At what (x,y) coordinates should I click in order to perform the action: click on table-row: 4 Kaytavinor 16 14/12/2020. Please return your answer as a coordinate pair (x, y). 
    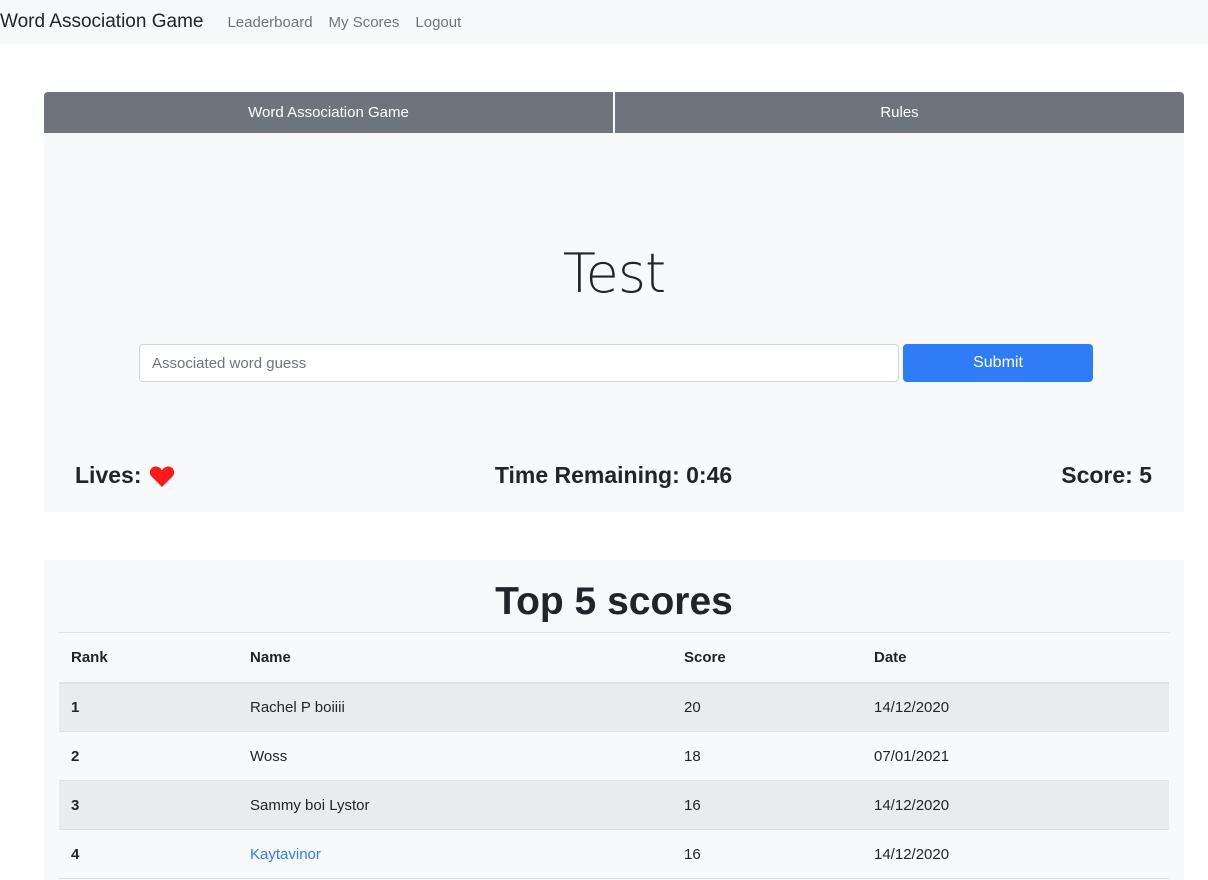
    Looking at the image, I should click on (614, 854).